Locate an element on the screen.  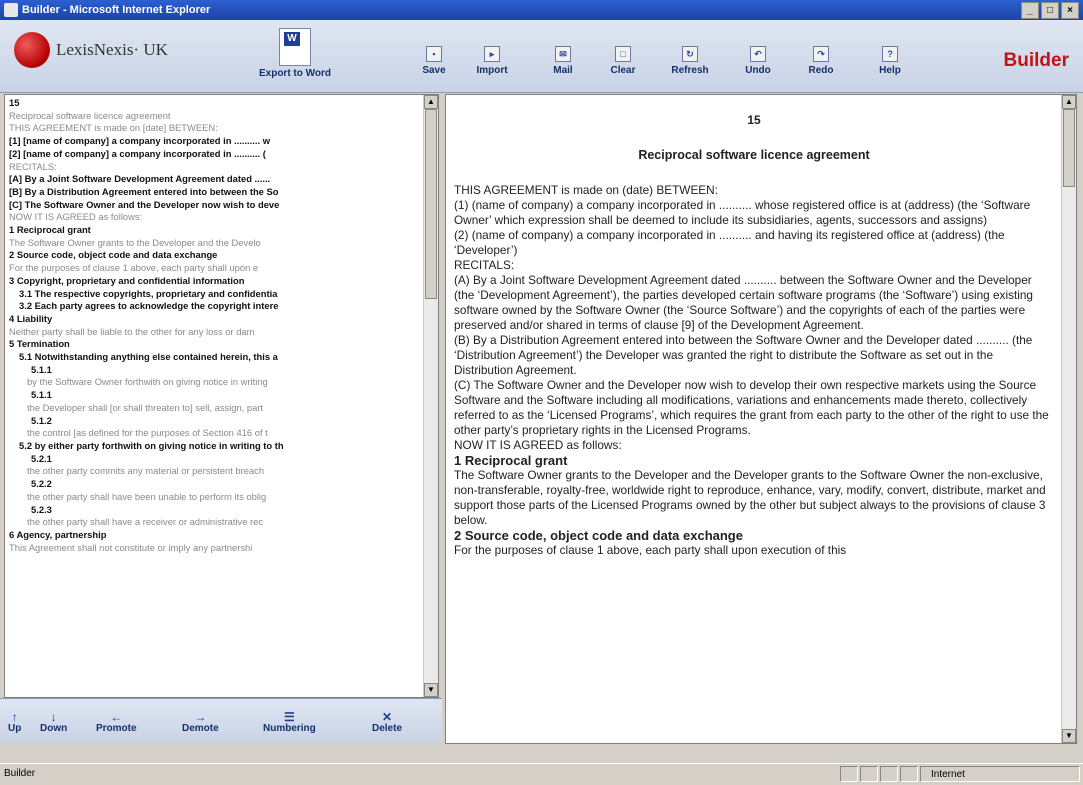
close-button: × is located at coordinates (1070, 10).